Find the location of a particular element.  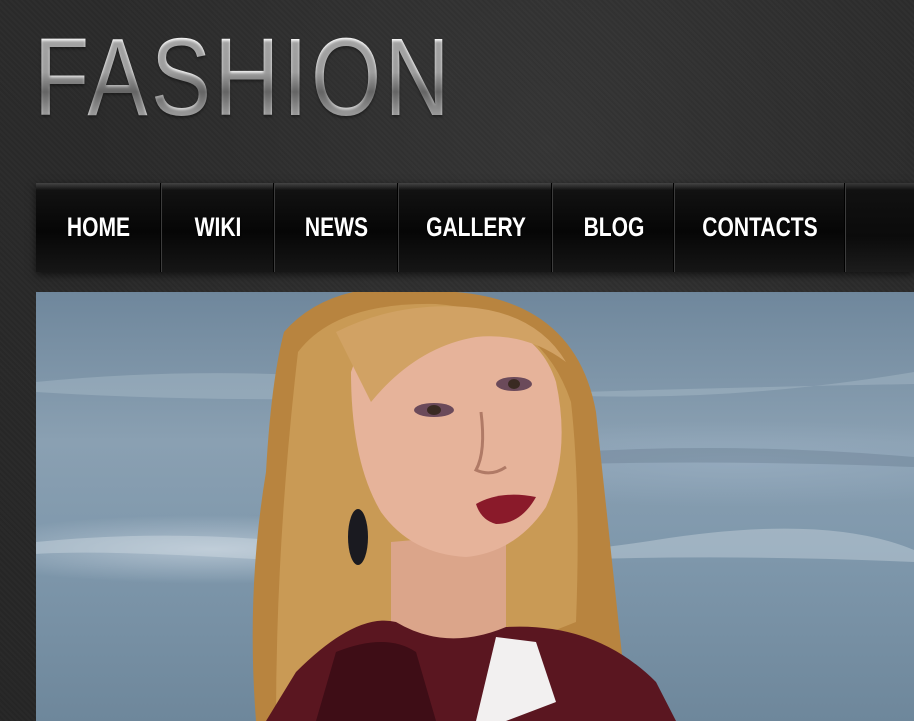

nav-item-label: CONTACTS is located at coordinates (760, 227).